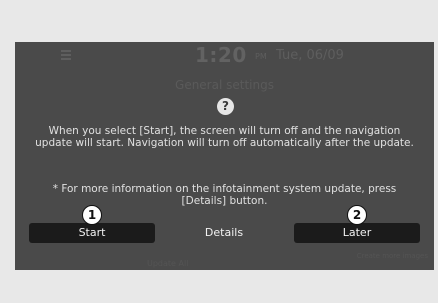  What do you see at coordinates (357, 215) in the screenshot?
I see `callout-marker-2: 2` at bounding box center [357, 215].